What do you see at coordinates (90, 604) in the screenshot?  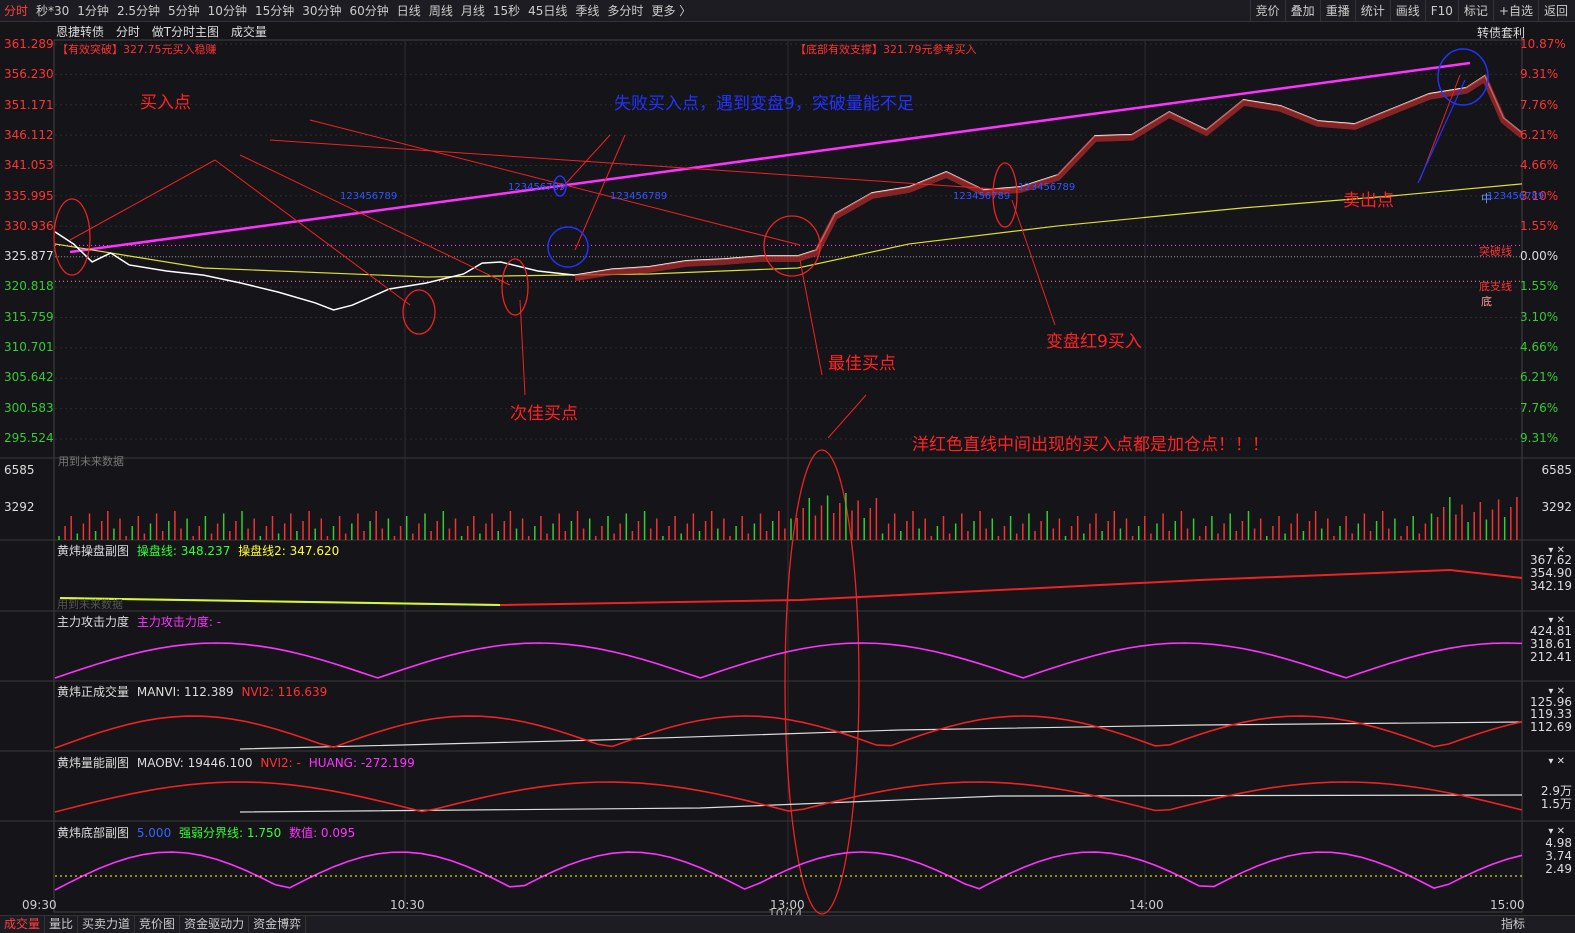 I see `panel1-future-note: 用到未来数据` at bounding box center [90, 604].